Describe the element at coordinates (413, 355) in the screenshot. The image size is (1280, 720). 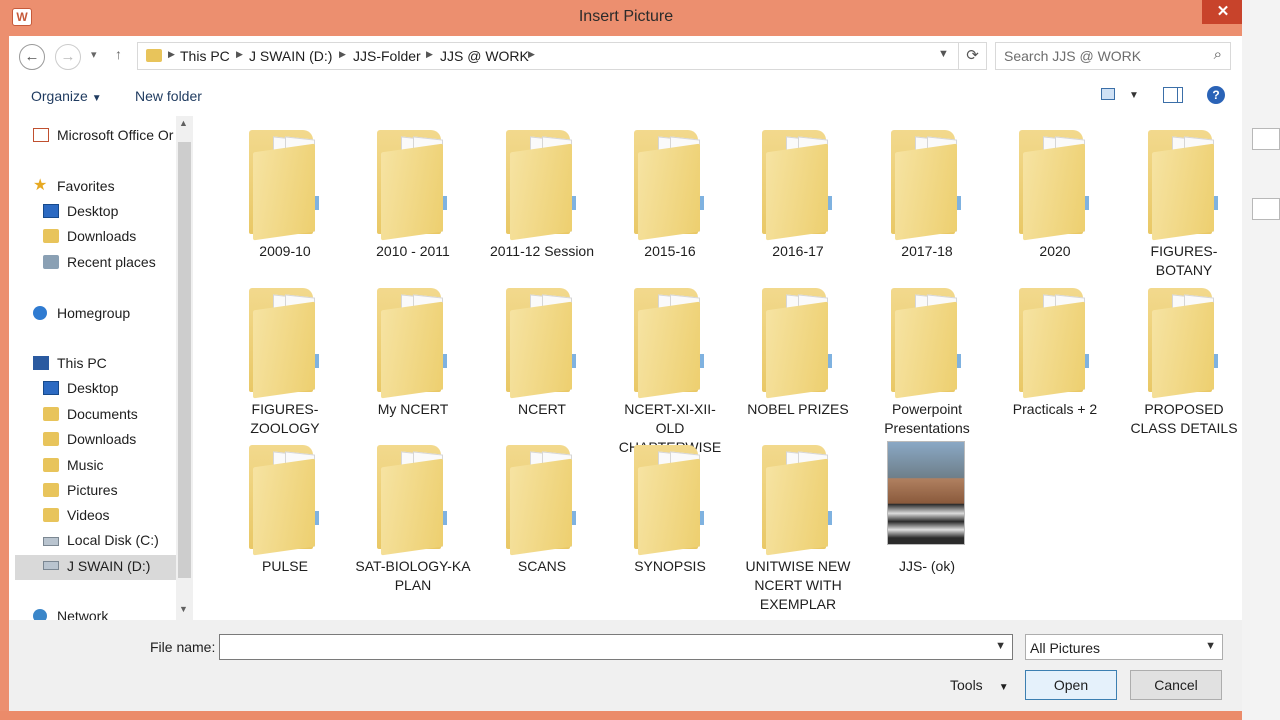
I see `folder-item: My NCERT` at that location.